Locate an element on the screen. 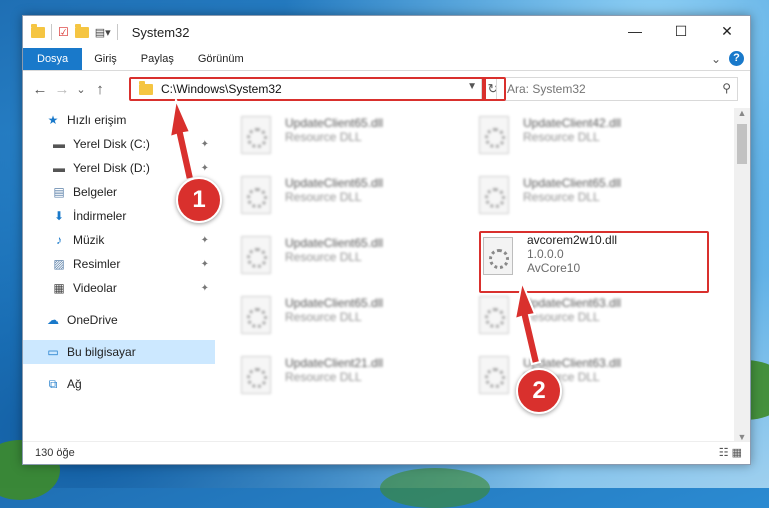 This screenshot has width=769, height=508. callout-badge-2: 2 is located at coordinates (539, 391).